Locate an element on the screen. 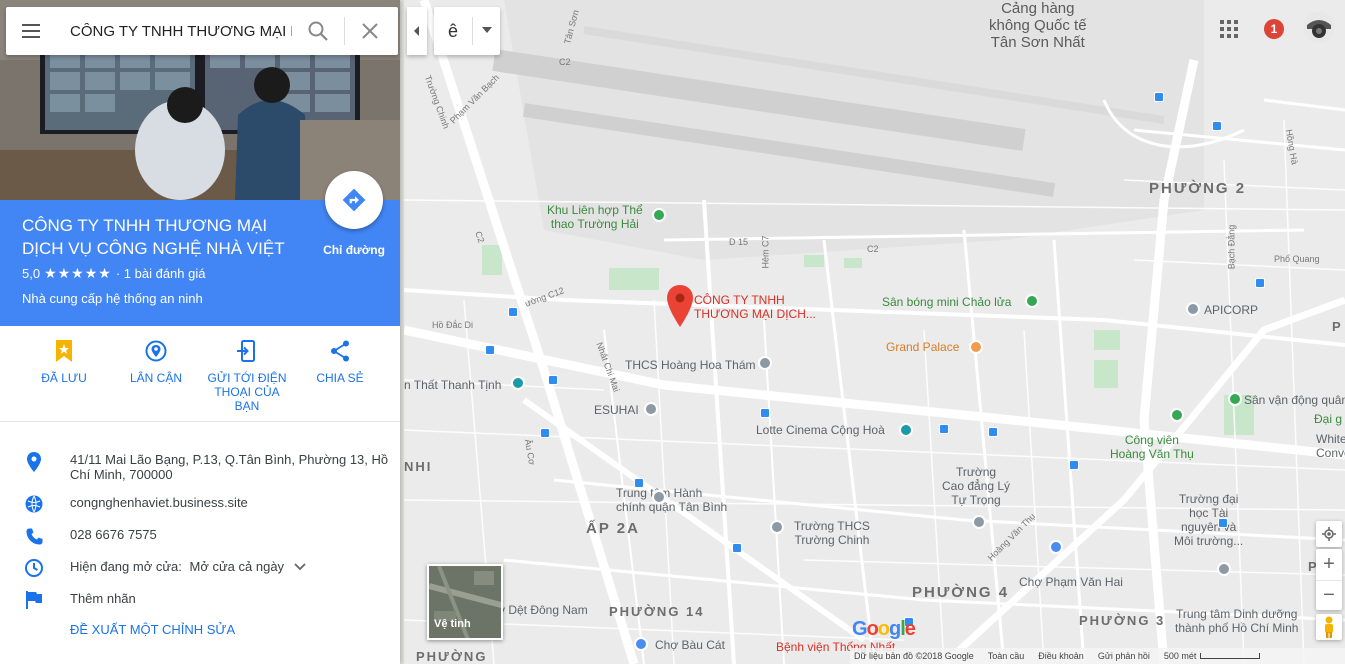  market-pin-icon is located at coordinates (1056, 547).